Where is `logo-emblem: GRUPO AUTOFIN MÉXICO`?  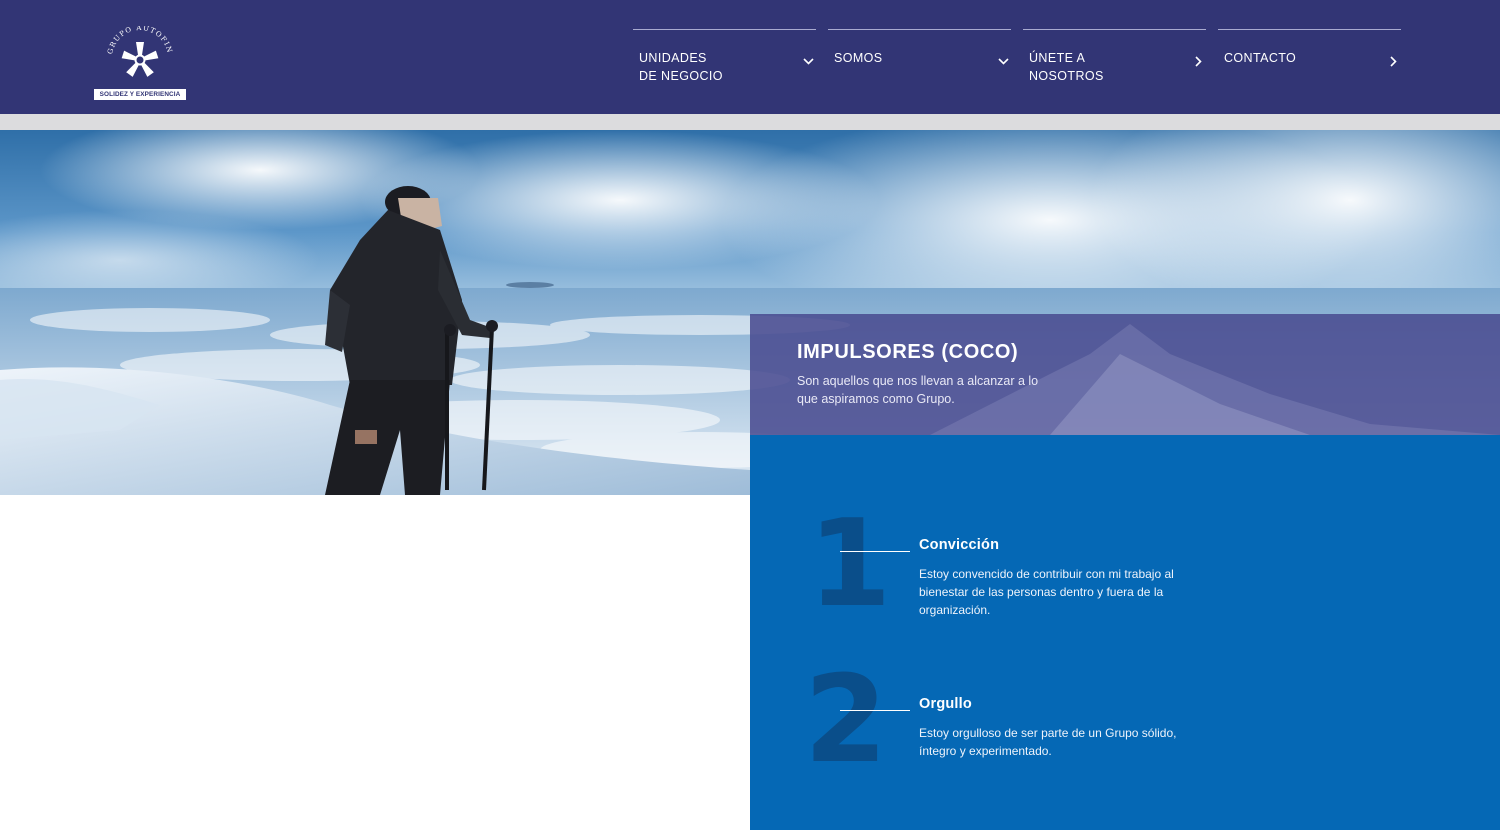 logo-emblem: GRUPO AUTOFIN MÉXICO is located at coordinates (132, 48).